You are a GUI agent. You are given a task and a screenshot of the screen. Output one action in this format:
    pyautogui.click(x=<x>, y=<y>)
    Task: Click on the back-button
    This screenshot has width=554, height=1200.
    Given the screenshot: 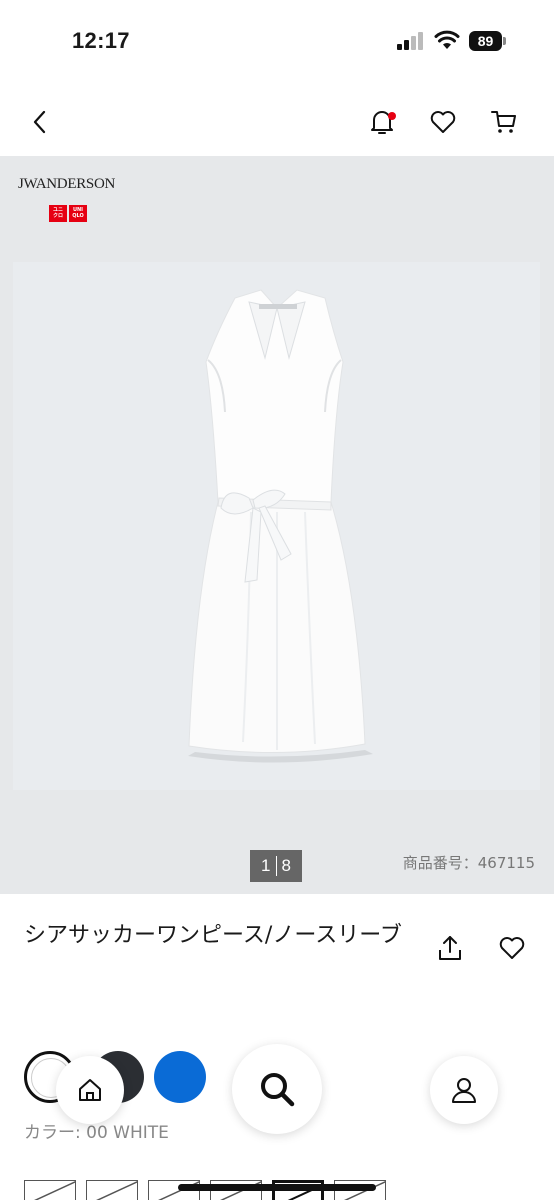 What is the action you would take?
    pyautogui.click(x=40, y=122)
    